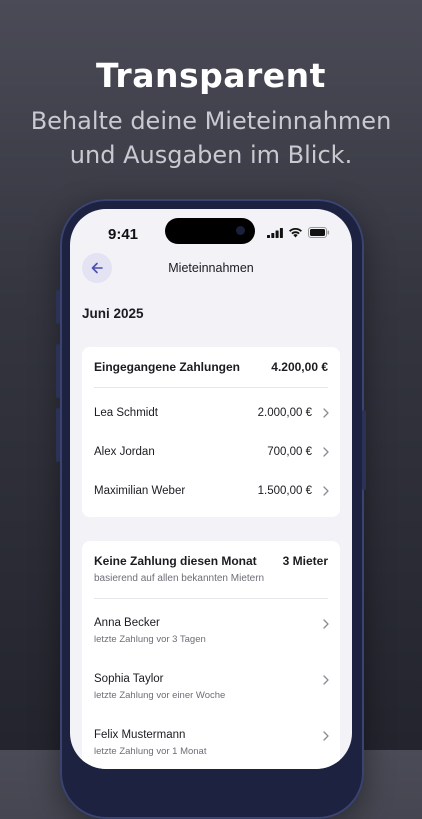 Image resolution: width=422 pixels, height=819 pixels. I want to click on last-payment-text: letzte Zahlung vor einer Woche, so click(160, 695).